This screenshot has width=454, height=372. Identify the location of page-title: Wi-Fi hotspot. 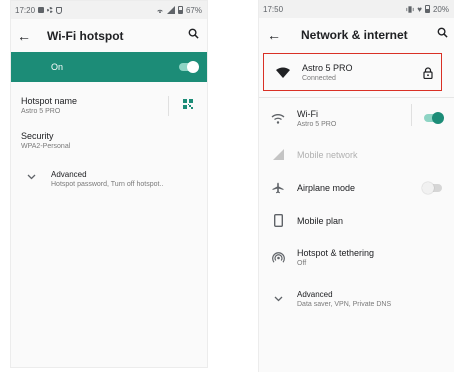
(85, 35).